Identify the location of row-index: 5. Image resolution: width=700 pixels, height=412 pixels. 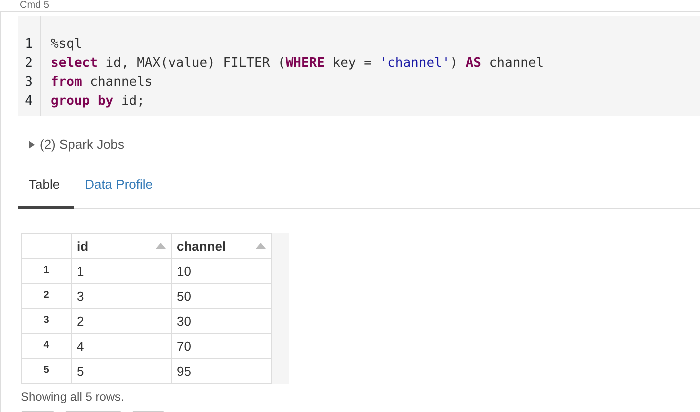
(47, 371).